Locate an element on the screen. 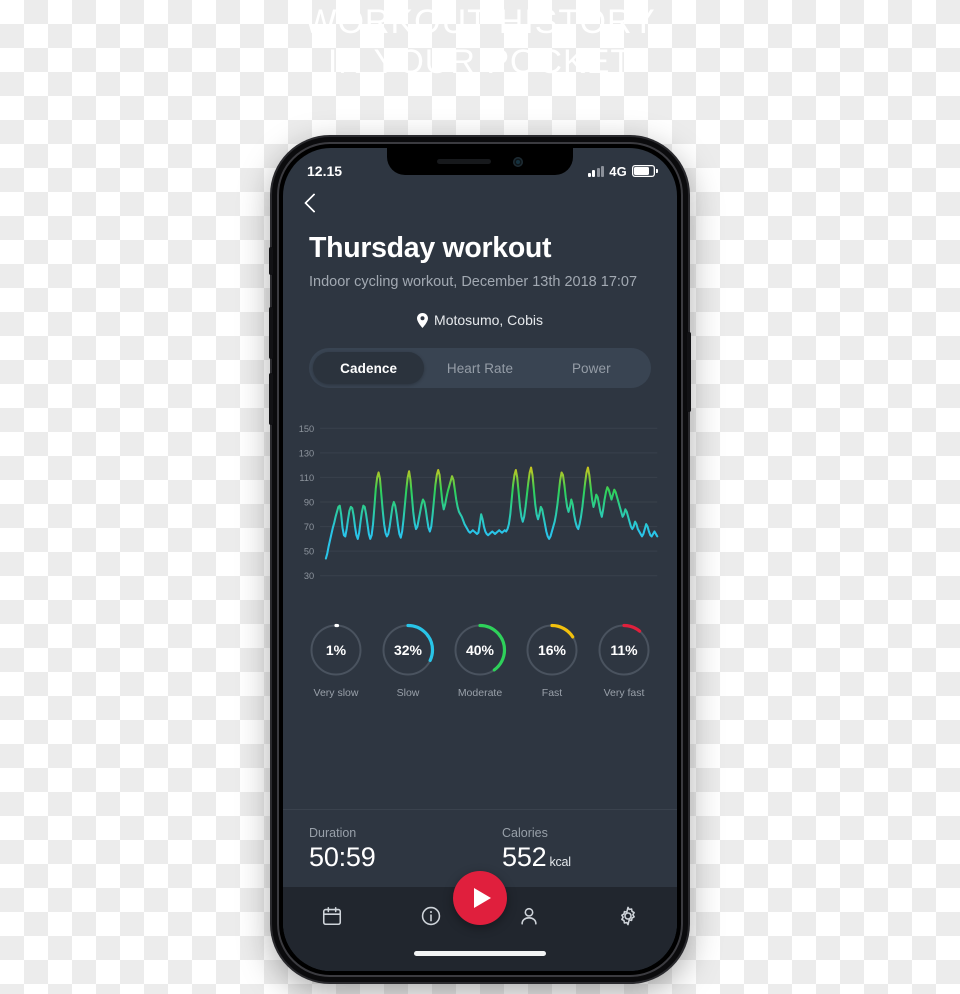 The height and width of the screenshot is (994, 960). metric-tabs: Cadence Heart Rate Power is located at coordinates (480, 368).